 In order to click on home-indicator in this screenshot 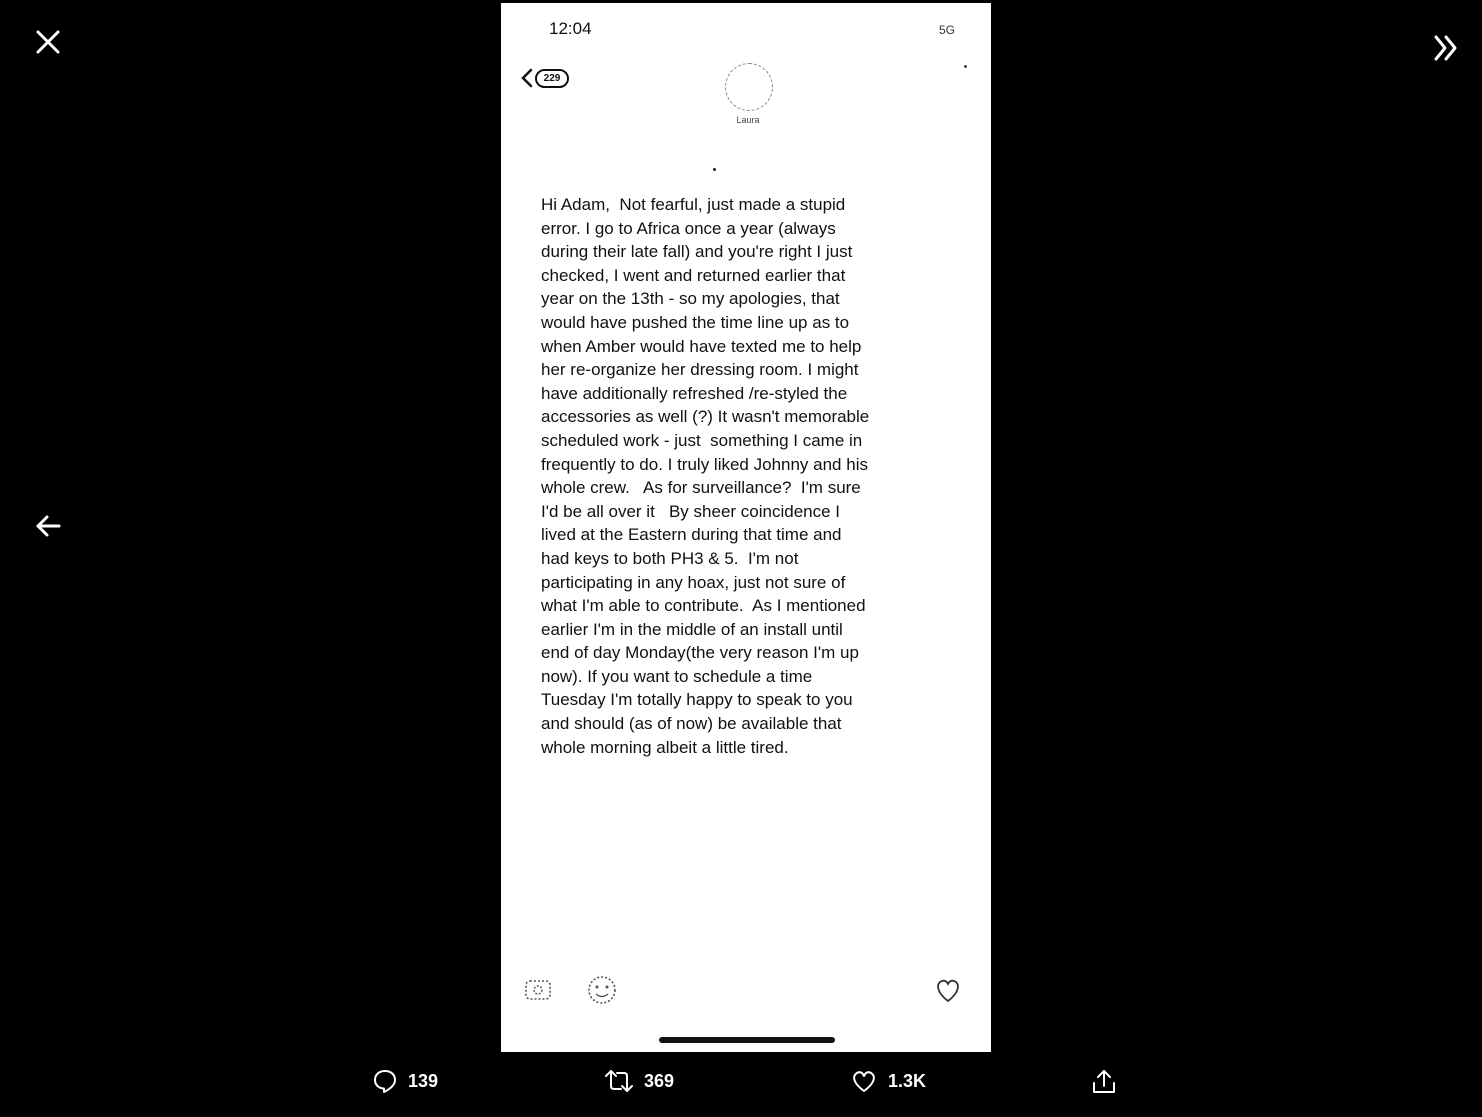, I will do `click(747, 1040)`.